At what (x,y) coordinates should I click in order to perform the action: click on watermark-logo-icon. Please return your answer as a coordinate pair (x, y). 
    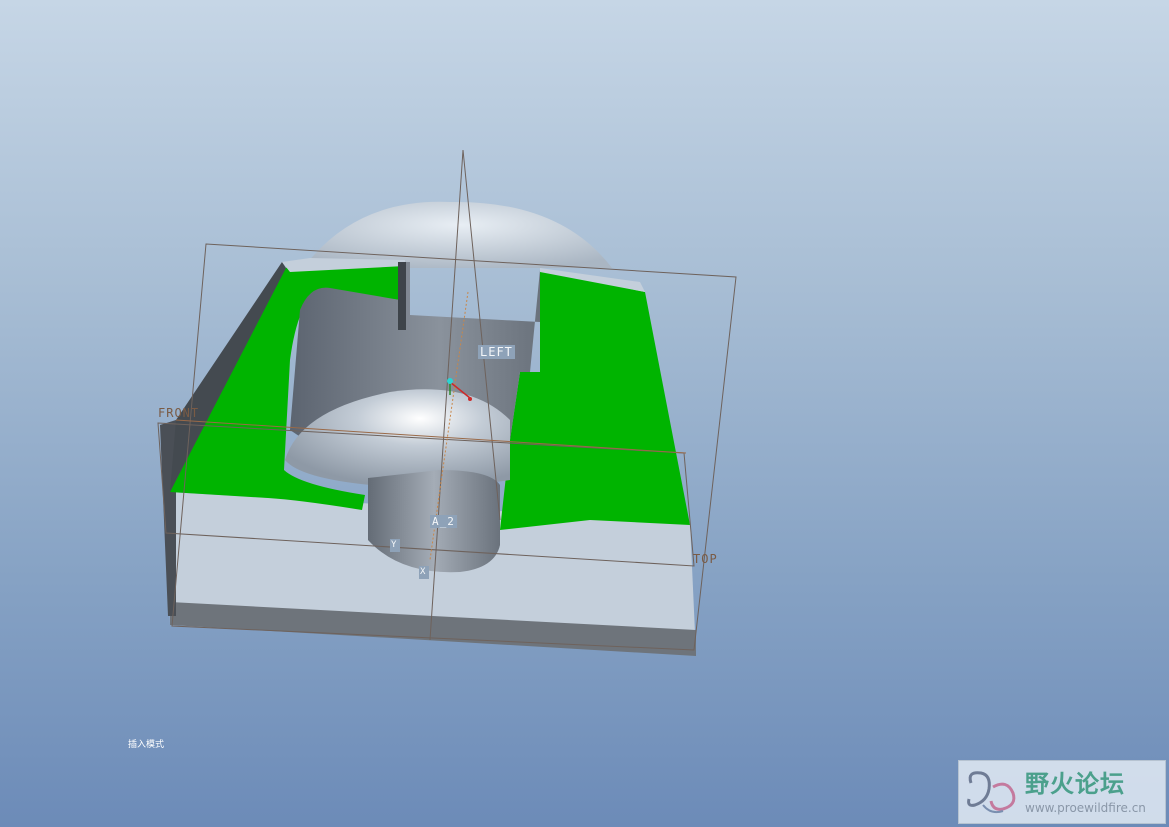
    Looking at the image, I should click on (991, 792).